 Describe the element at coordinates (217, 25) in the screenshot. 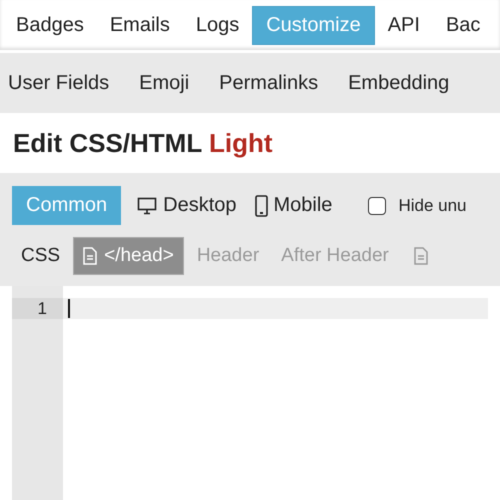

I see `nav-tab: Logs` at that location.